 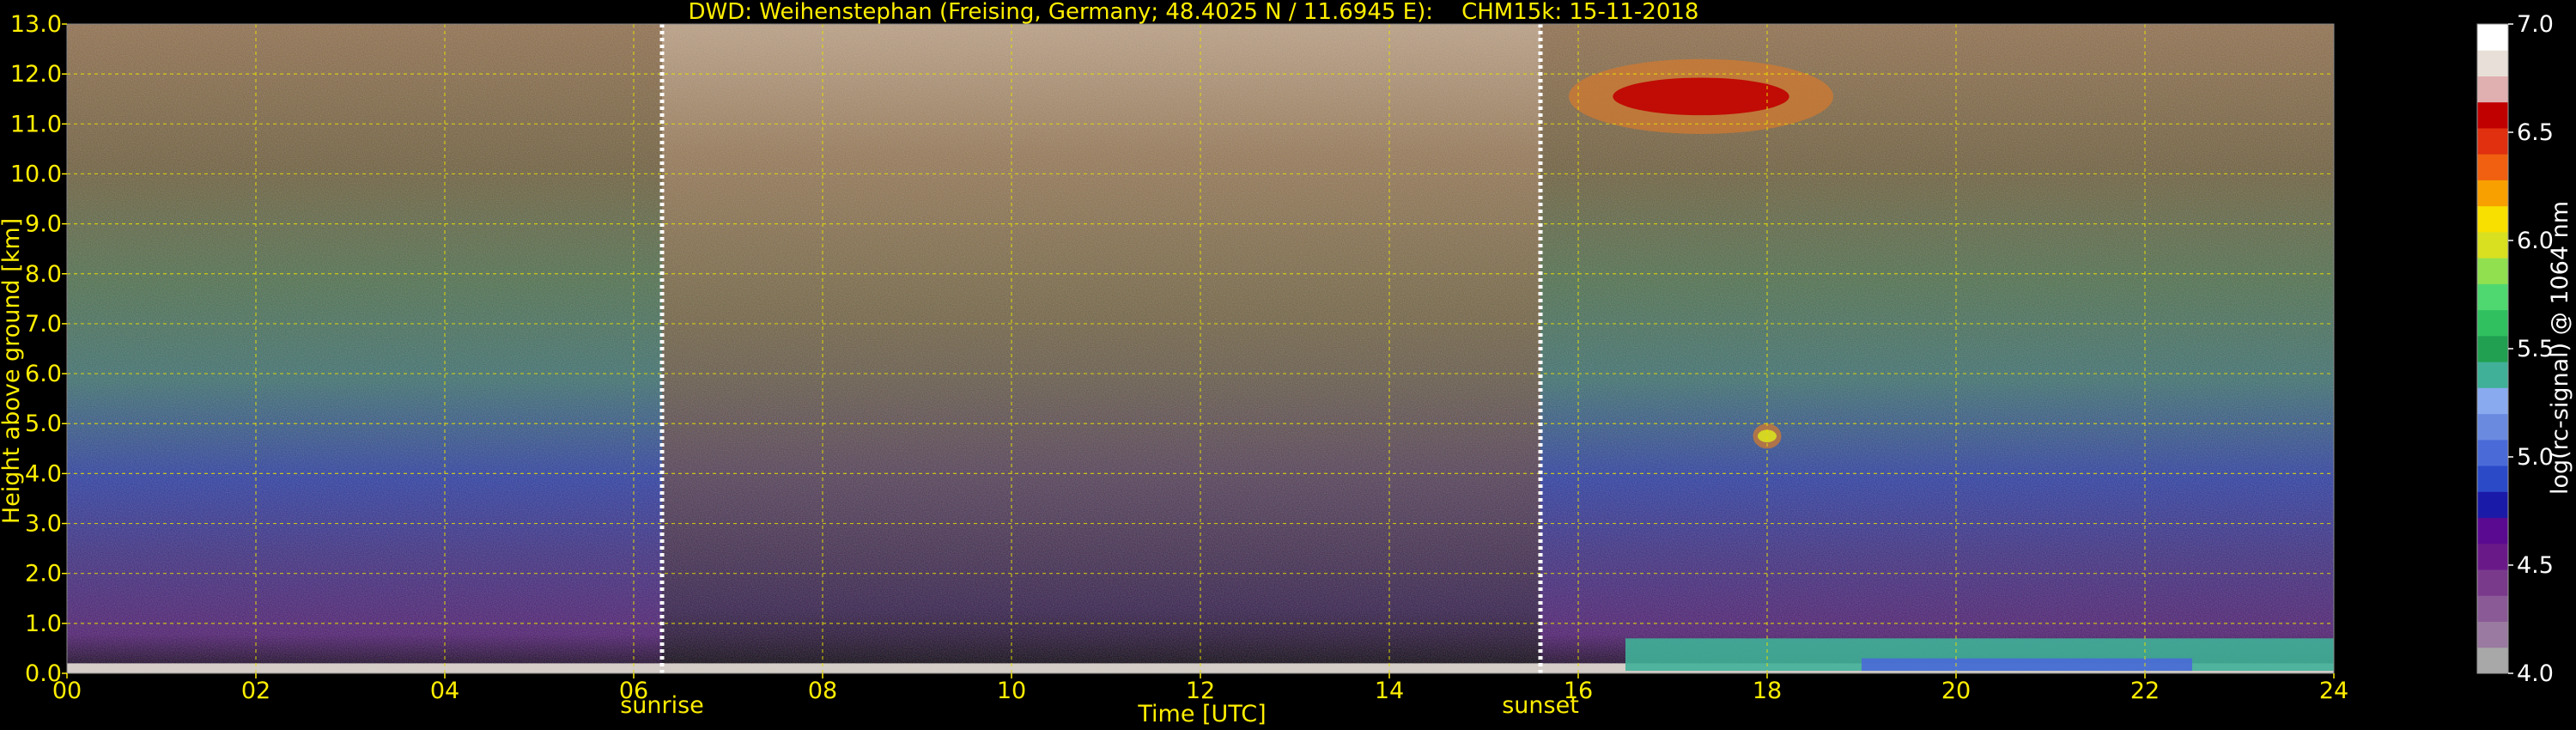 What do you see at coordinates (36, 174) in the screenshot?
I see `y-tick-label: 10.0` at bounding box center [36, 174].